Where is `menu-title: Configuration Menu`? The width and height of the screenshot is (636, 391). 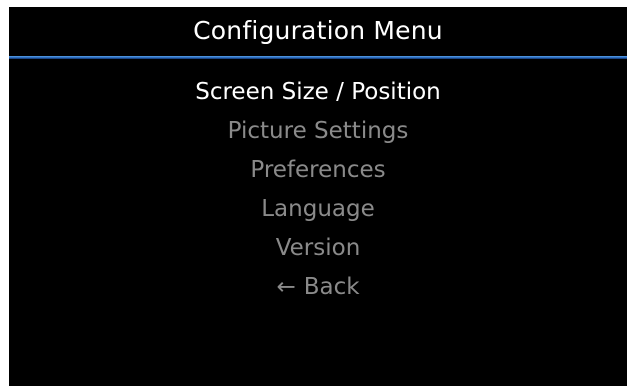 menu-title: Configuration Menu is located at coordinates (318, 30).